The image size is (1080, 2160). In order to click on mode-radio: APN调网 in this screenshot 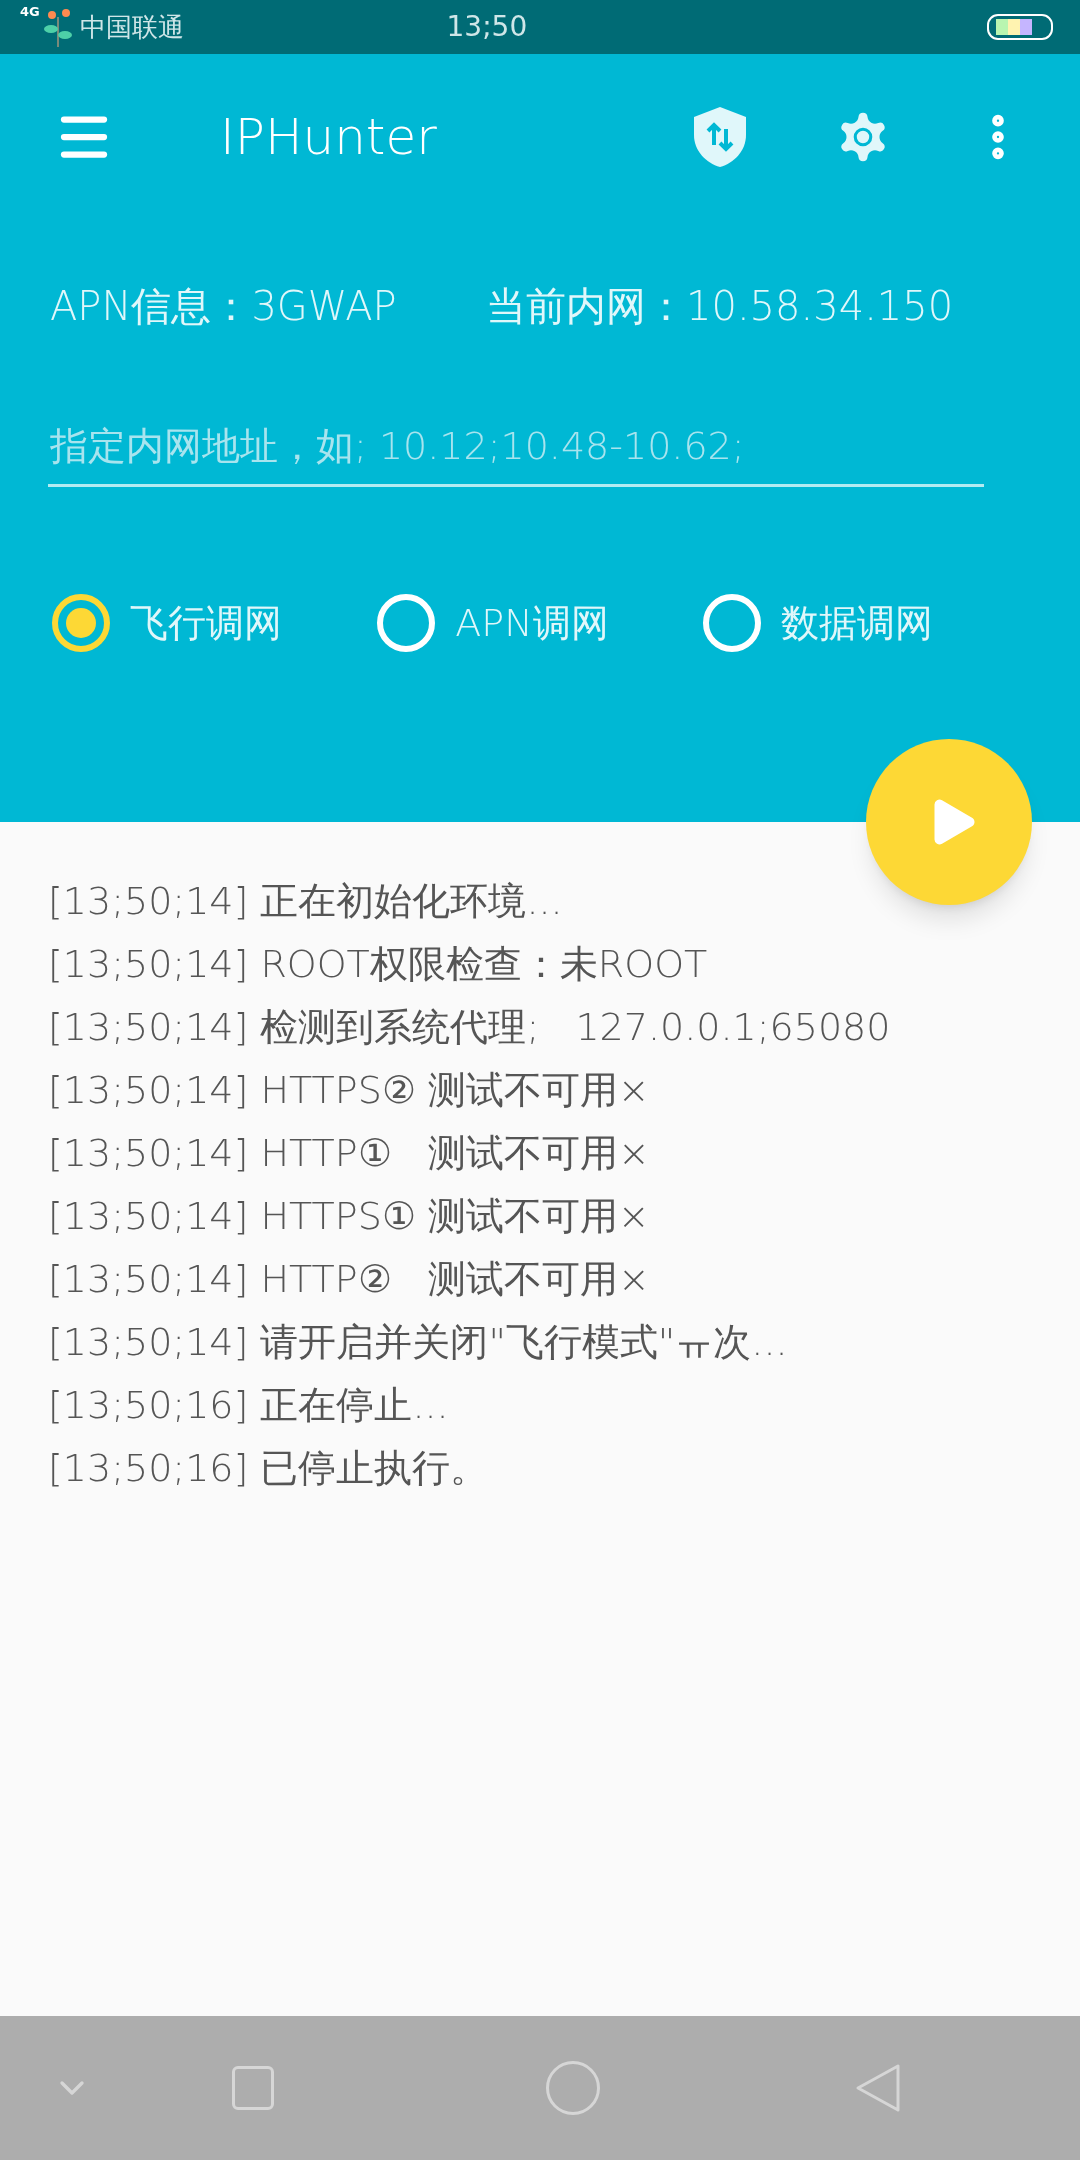, I will do `click(540, 623)`.